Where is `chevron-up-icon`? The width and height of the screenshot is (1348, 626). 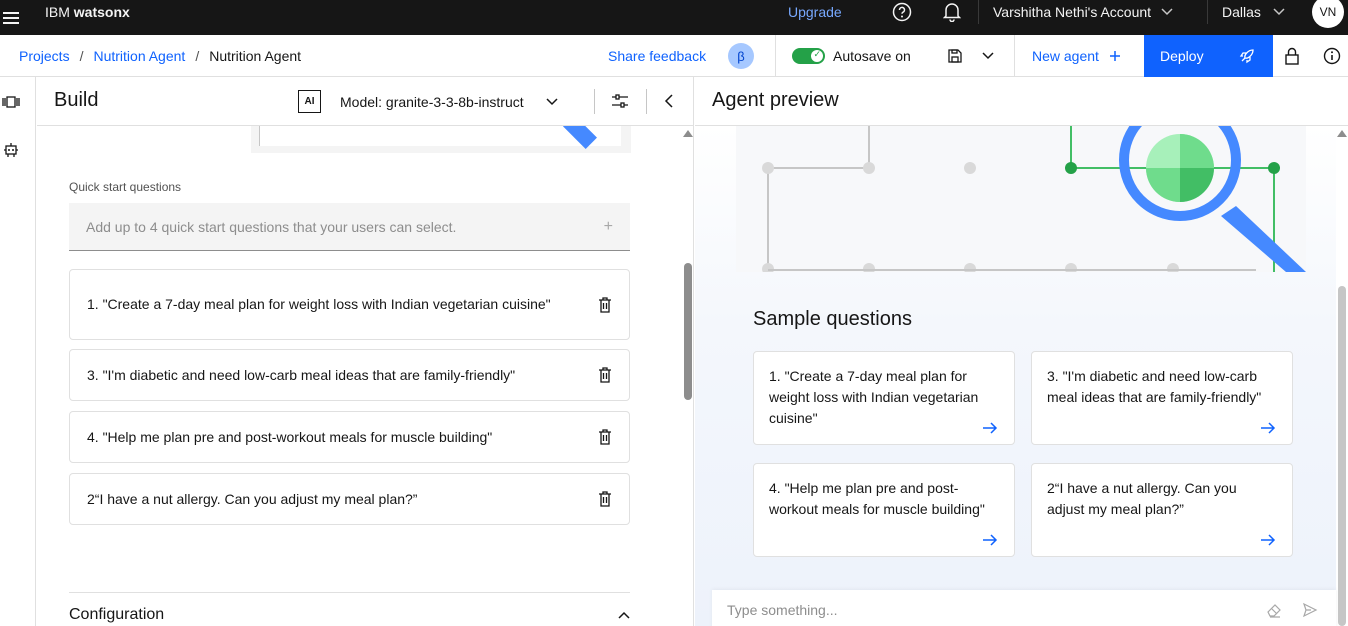
chevron-up-icon is located at coordinates (624, 615).